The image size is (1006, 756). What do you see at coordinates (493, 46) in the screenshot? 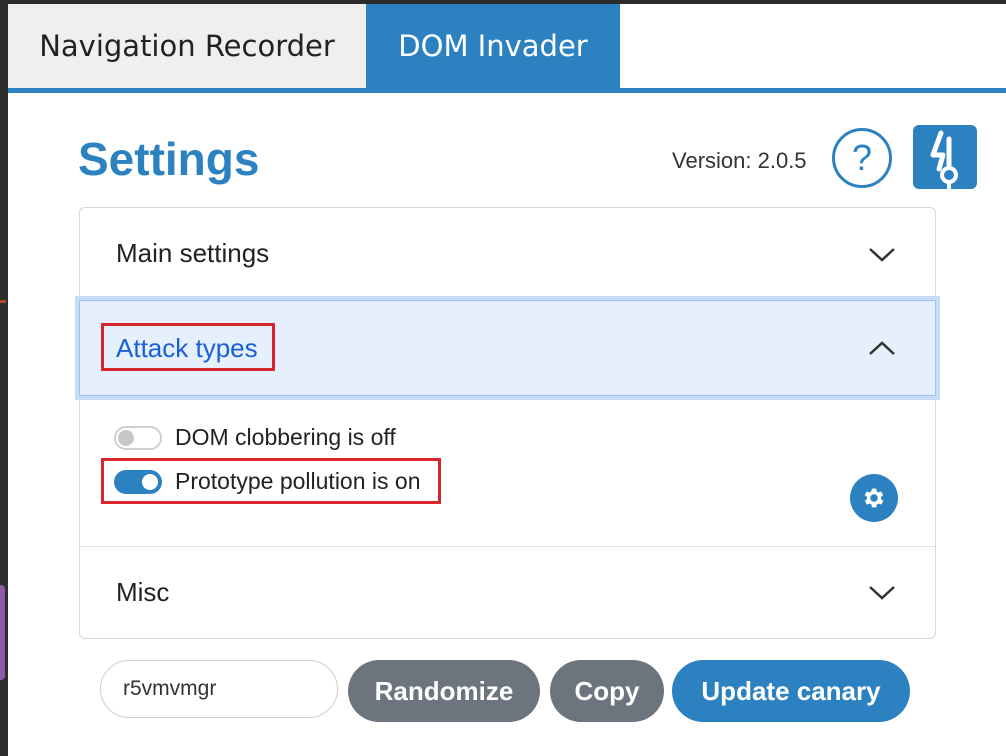
I see `tab-dom-invader: DOM Invader` at bounding box center [493, 46].